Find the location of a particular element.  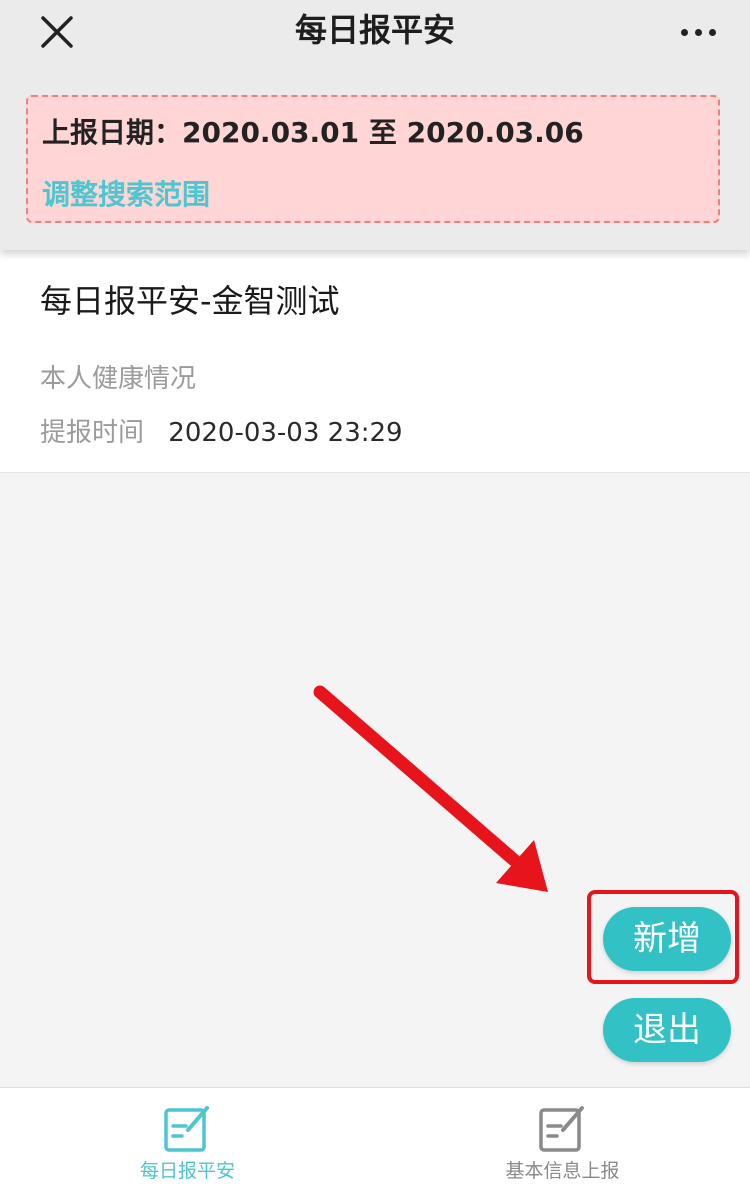

record-title: 每日报平安-金智测试 is located at coordinates (190, 301).